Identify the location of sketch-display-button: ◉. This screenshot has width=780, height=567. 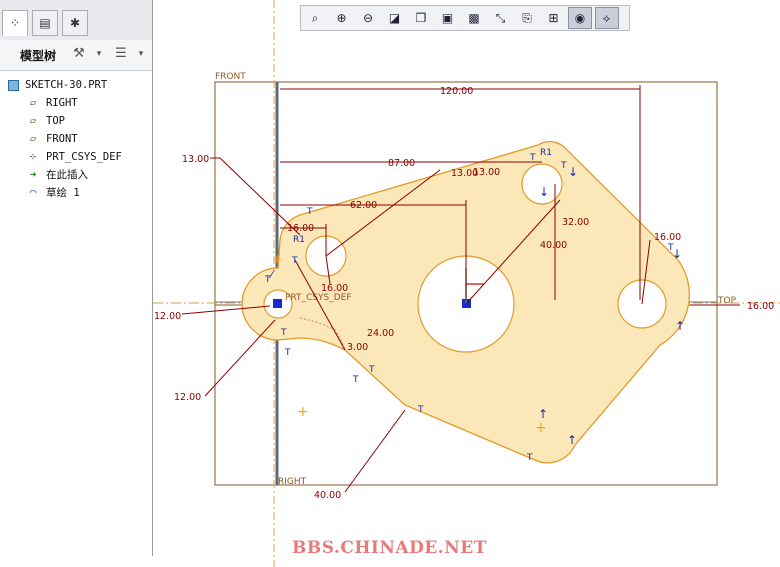
(580, 18).